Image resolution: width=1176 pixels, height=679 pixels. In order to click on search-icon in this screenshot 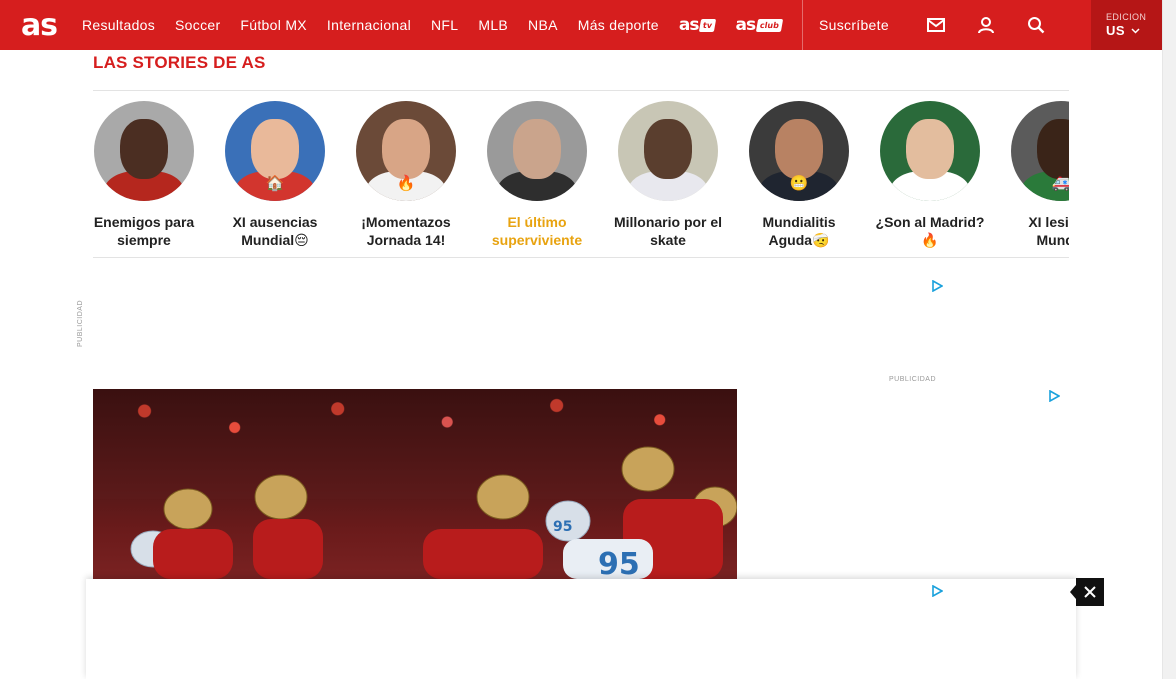, I will do `click(1036, 25)`.